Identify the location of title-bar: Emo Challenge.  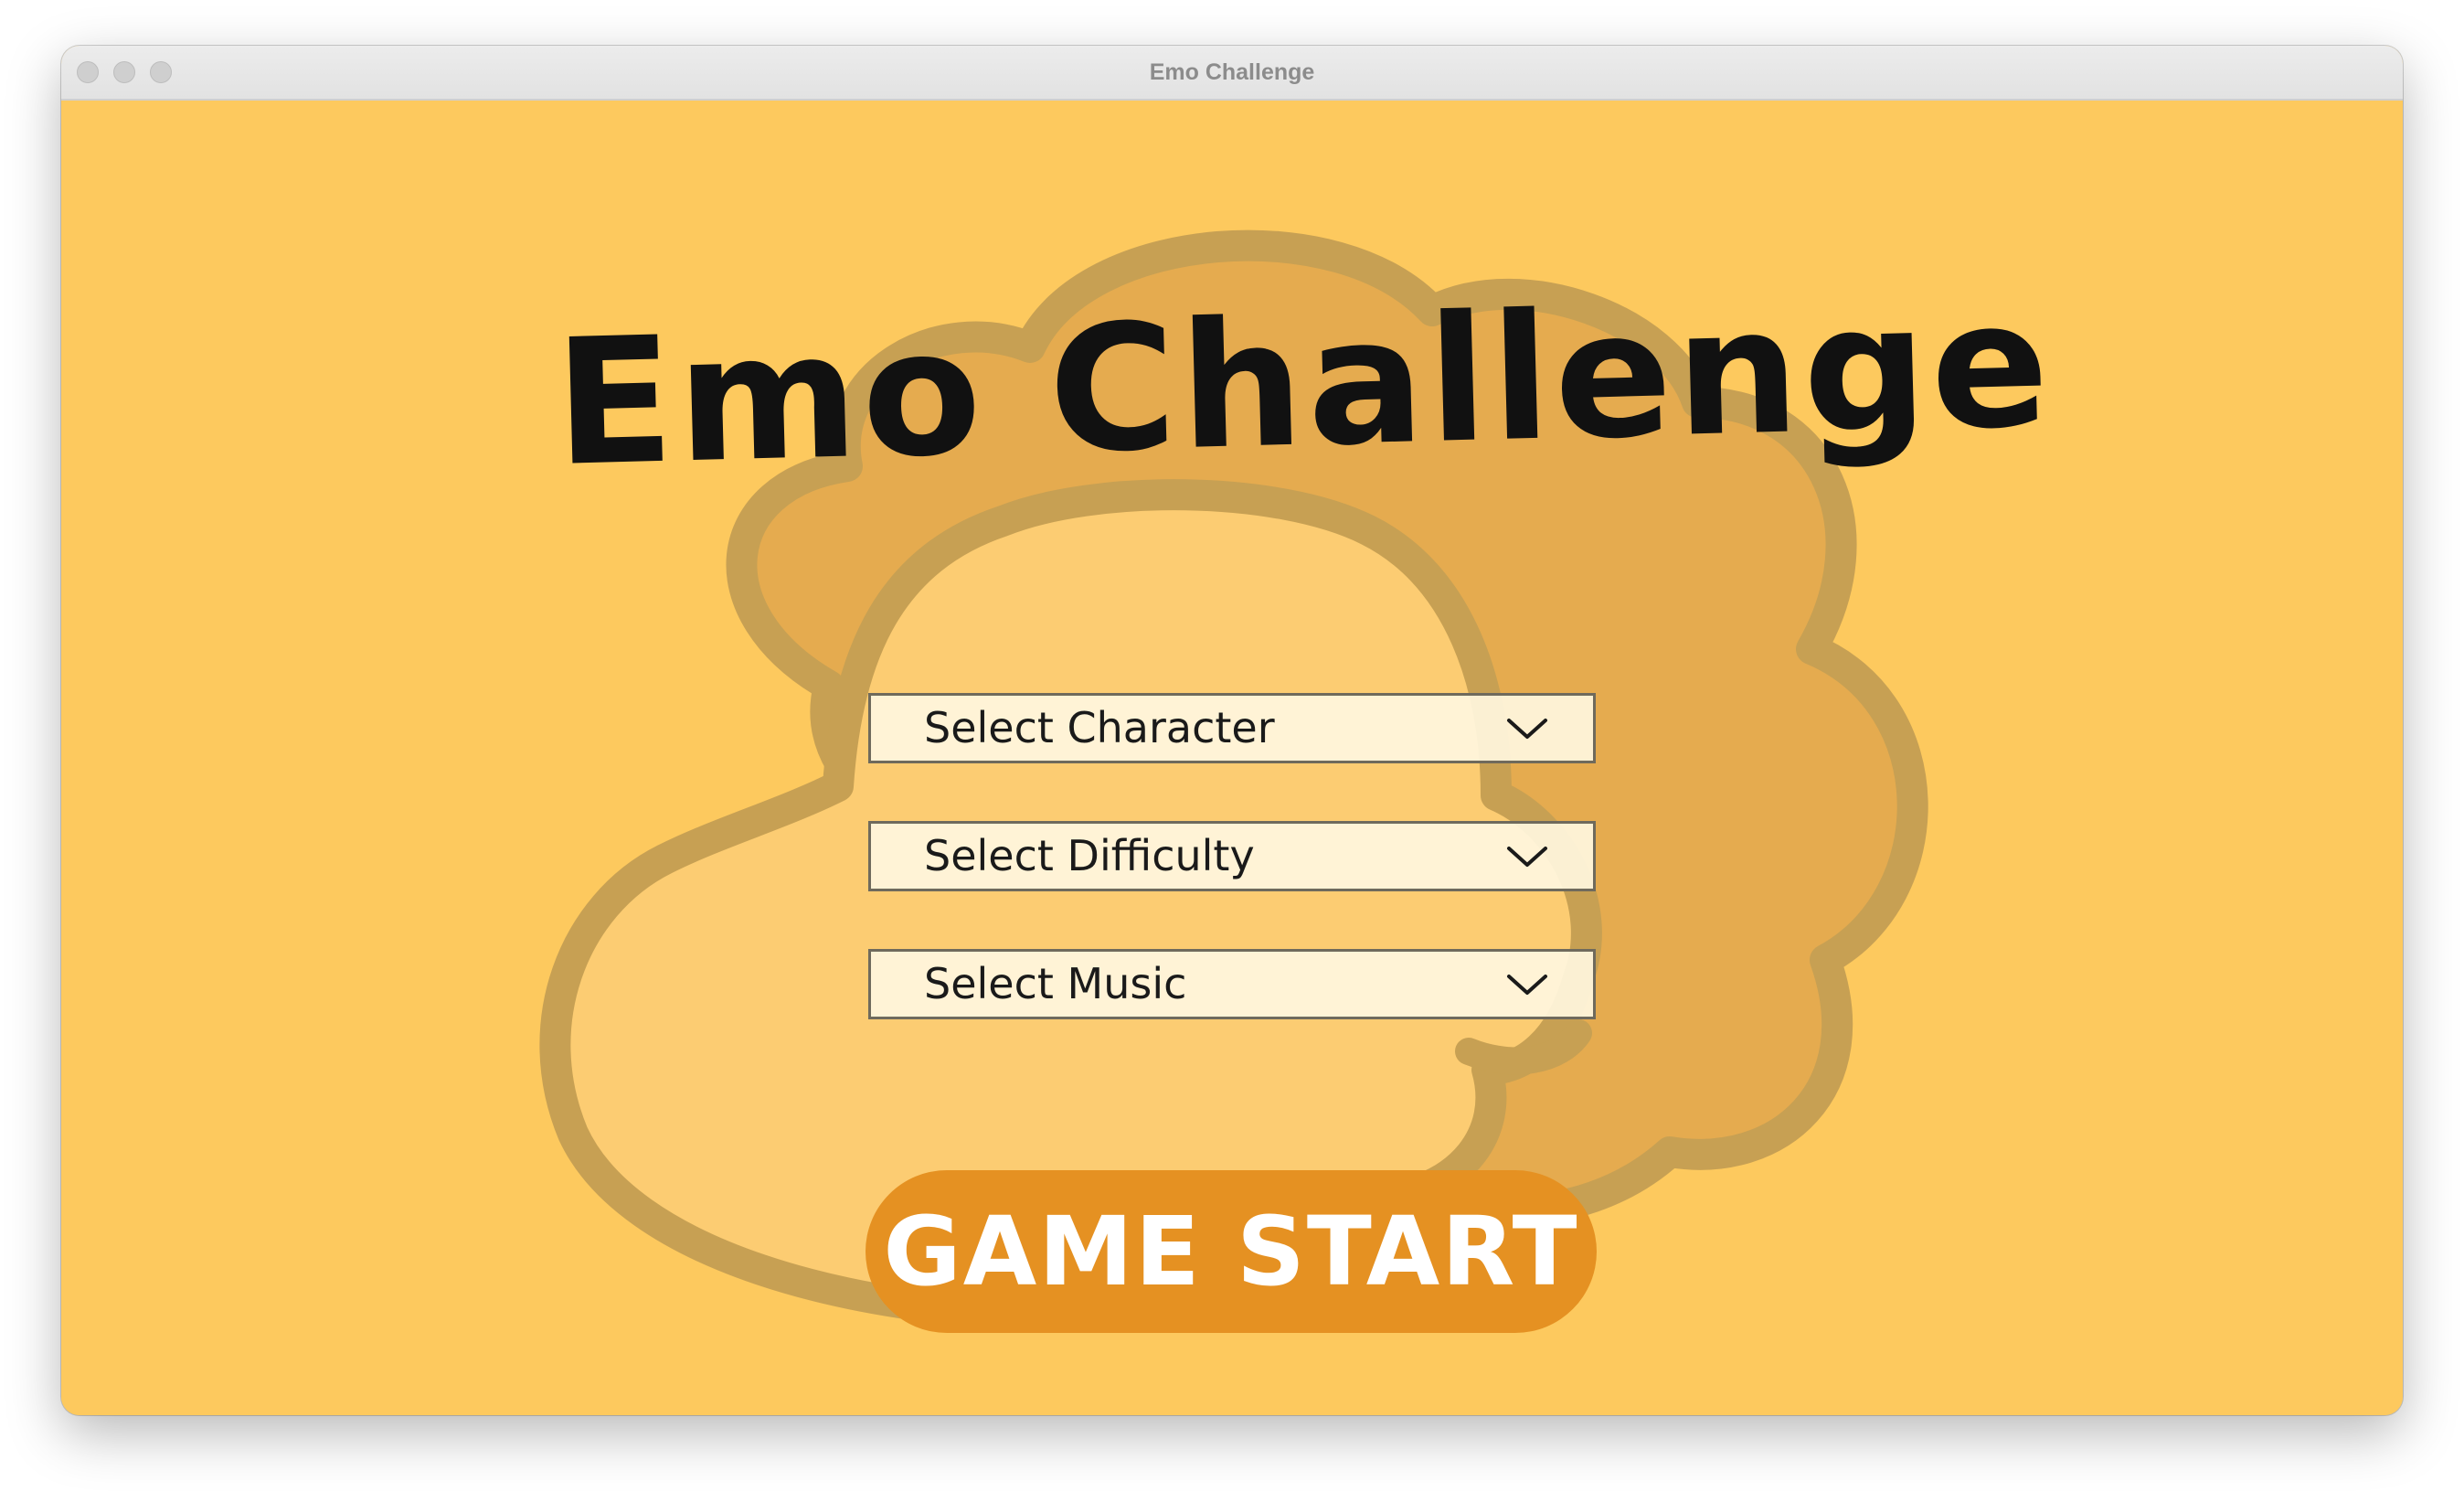
(1232, 73).